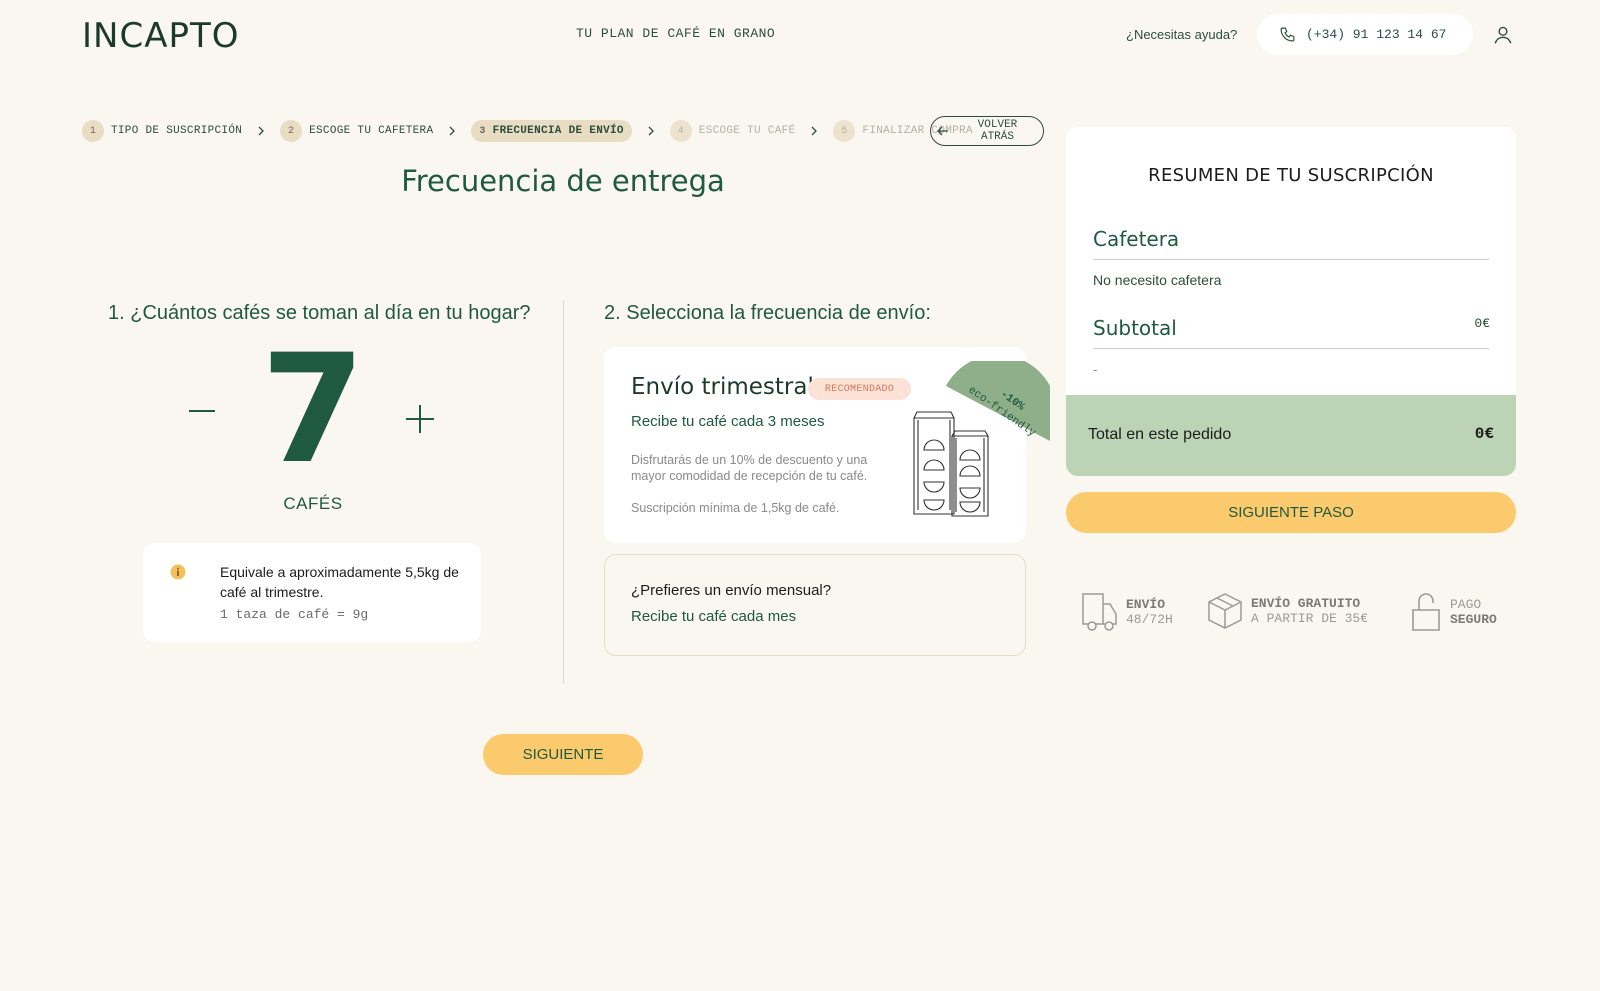  I want to click on summary-subtotal-detail: -, so click(1095, 369).